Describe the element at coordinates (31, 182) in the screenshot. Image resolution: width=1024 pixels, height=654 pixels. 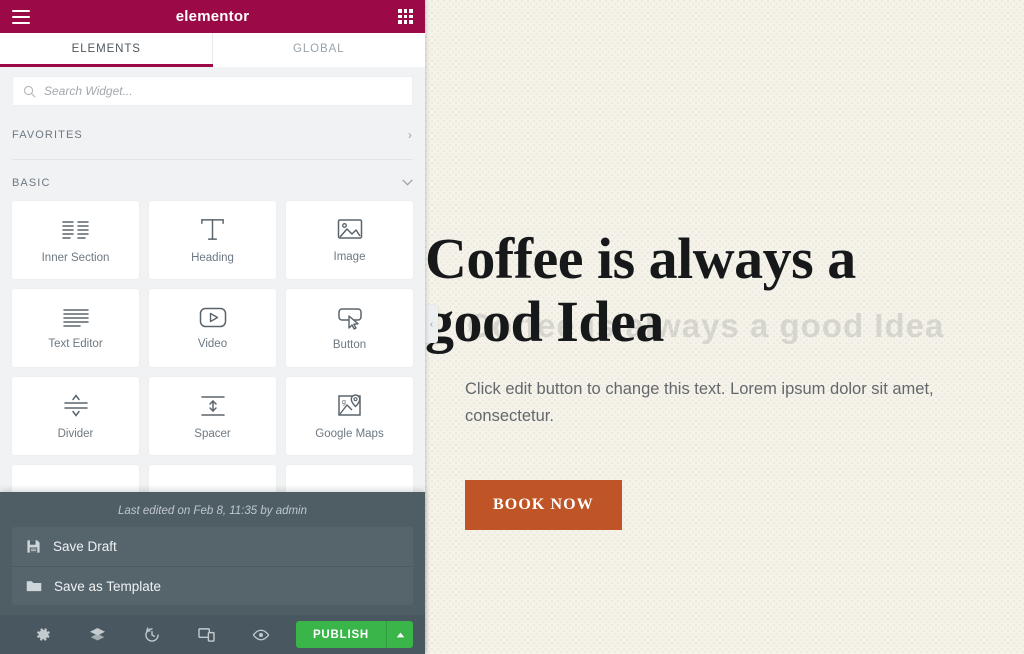
I see `category-basic-label: BASIC` at that location.